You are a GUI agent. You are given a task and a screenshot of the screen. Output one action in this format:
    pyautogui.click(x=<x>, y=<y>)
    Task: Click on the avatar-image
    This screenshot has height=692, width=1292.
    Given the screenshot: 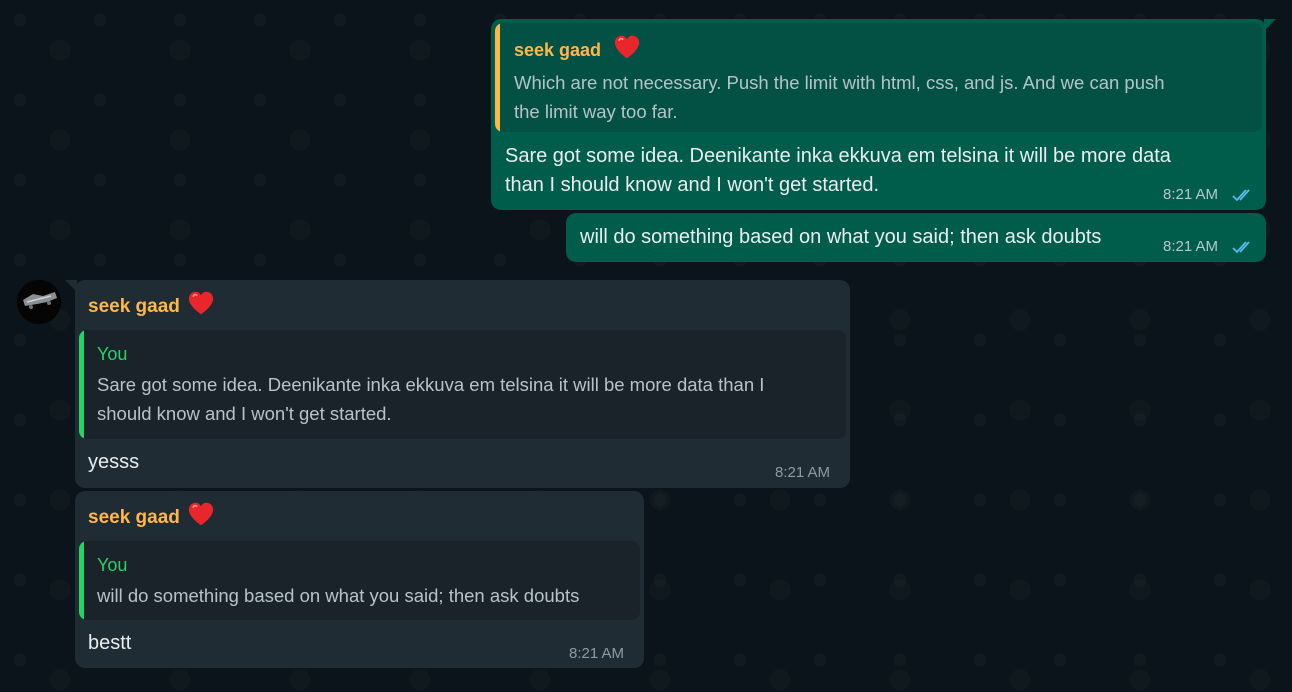 What is the action you would take?
    pyautogui.click(x=39, y=302)
    